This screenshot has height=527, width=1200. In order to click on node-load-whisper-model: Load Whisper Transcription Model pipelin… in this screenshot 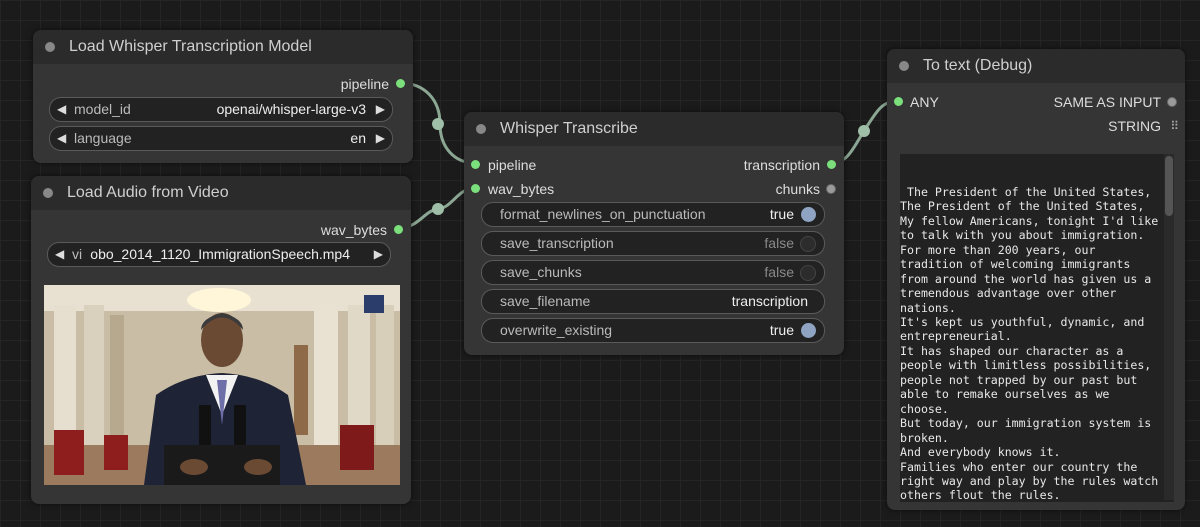, I will do `click(223, 96)`.